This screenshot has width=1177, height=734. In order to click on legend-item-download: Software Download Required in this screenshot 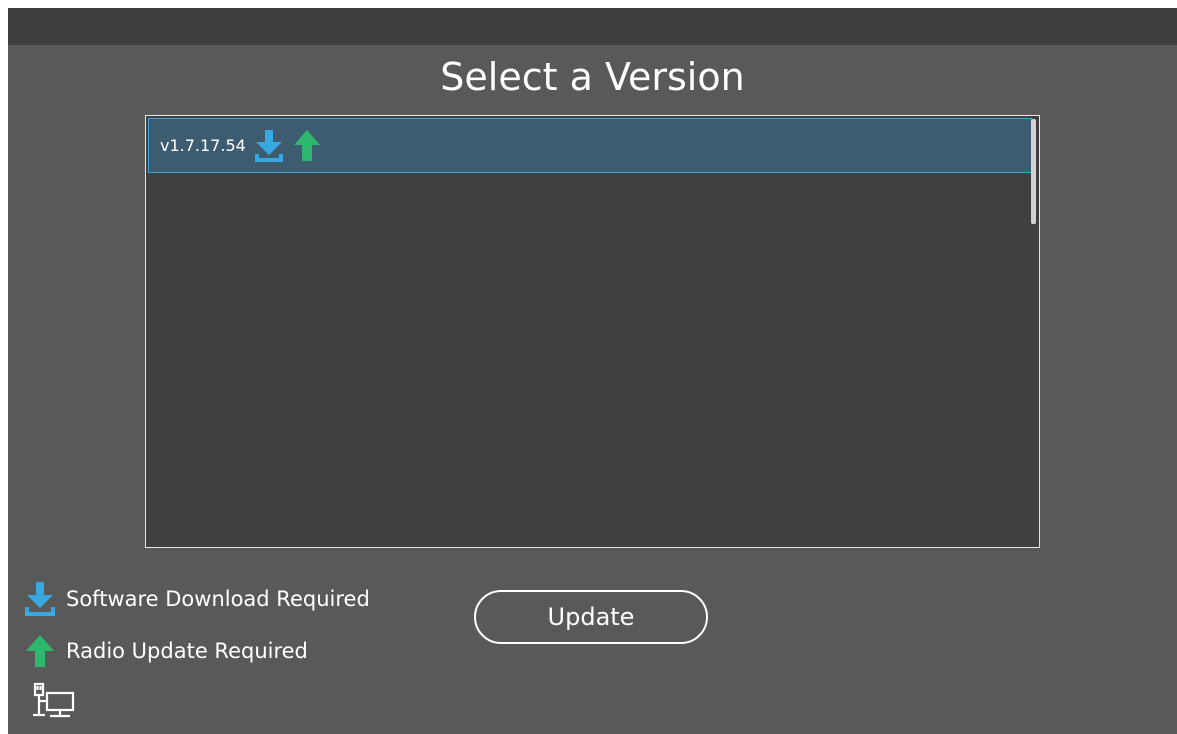, I will do `click(196, 599)`.